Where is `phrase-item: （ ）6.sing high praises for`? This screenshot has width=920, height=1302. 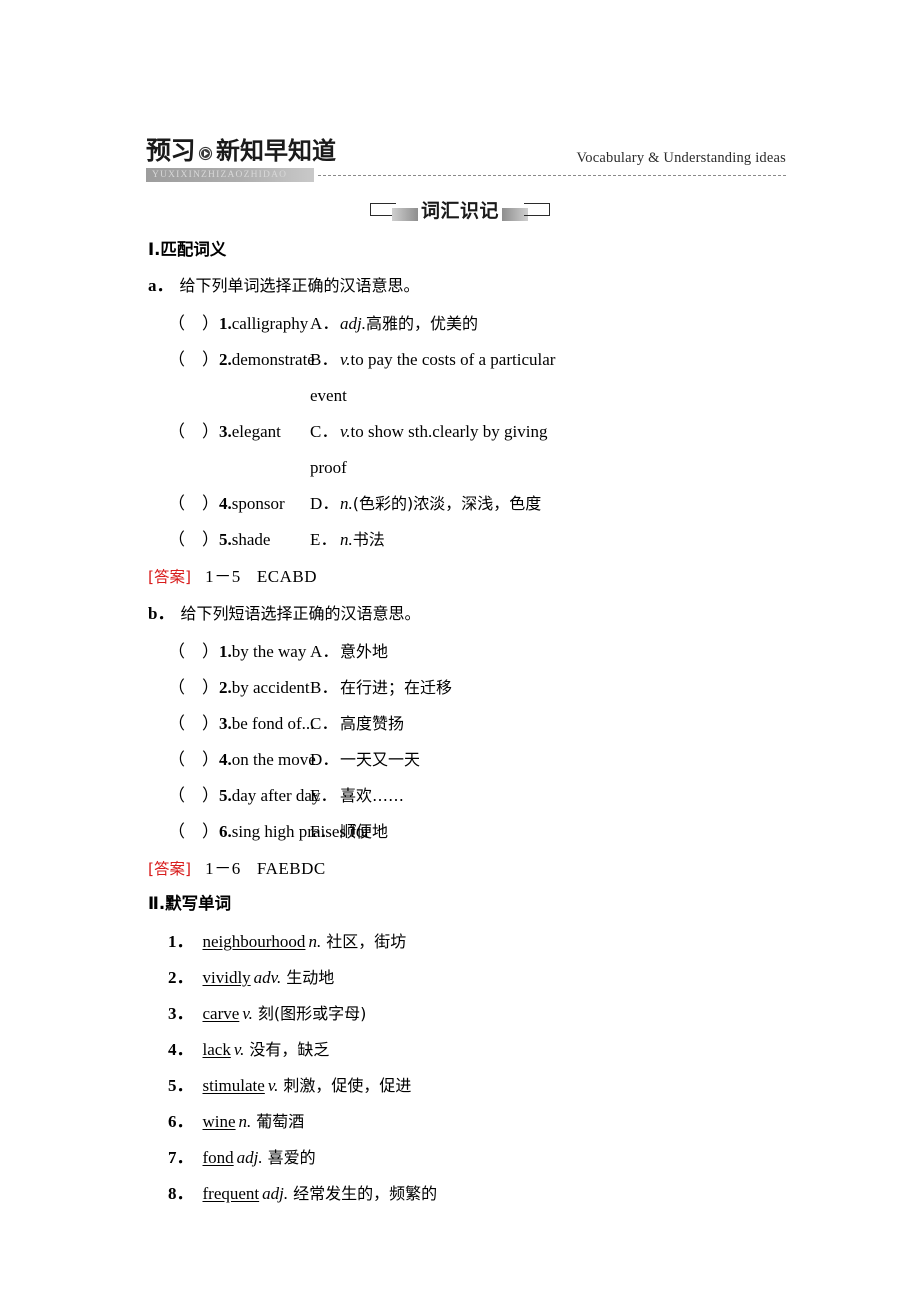
phrase-item: （ ）6.sing high praises for is located at coordinates (185, 832).